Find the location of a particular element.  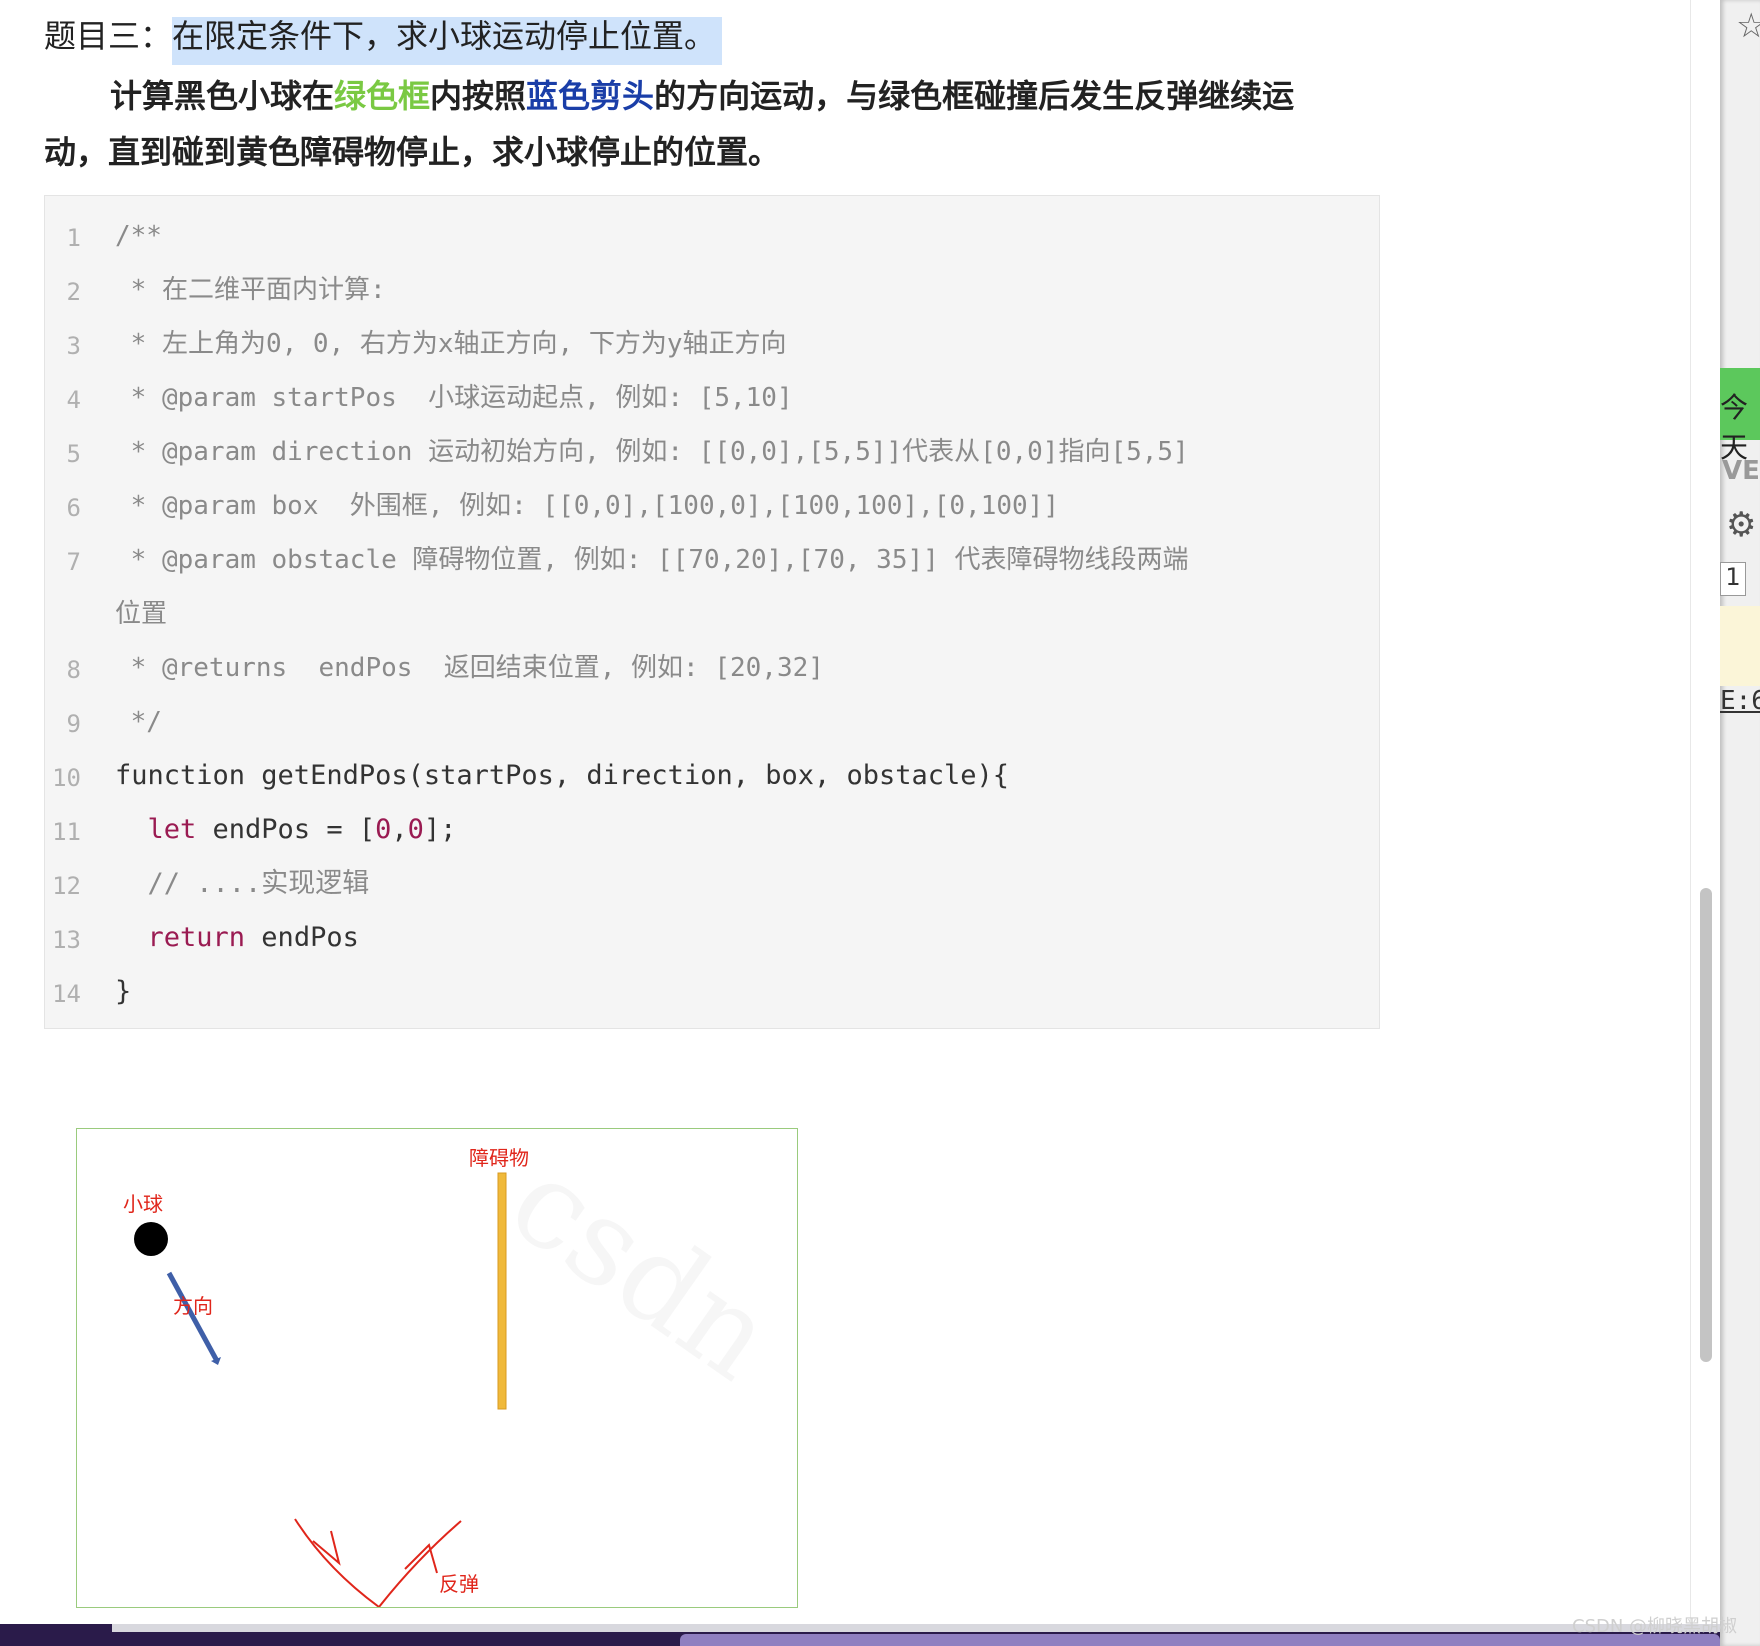

code-text: , is located at coordinates (399, 829).